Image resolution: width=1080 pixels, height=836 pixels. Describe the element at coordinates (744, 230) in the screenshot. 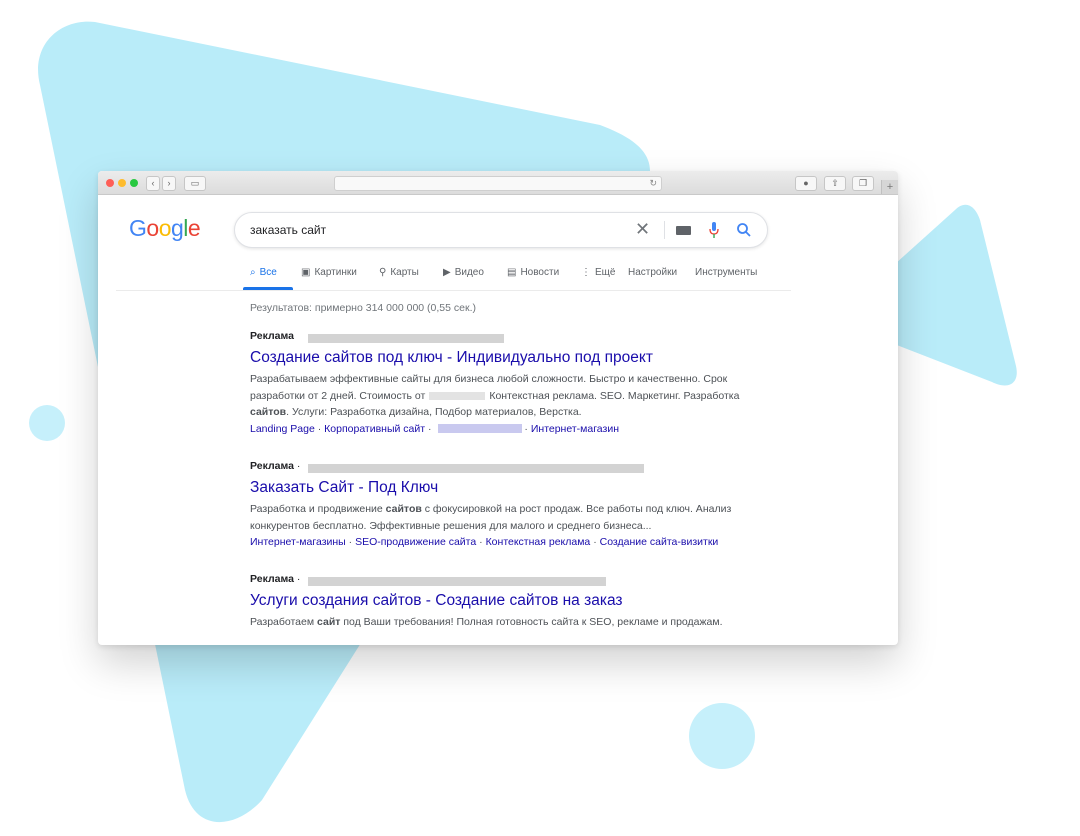

I see `search-icon` at that location.